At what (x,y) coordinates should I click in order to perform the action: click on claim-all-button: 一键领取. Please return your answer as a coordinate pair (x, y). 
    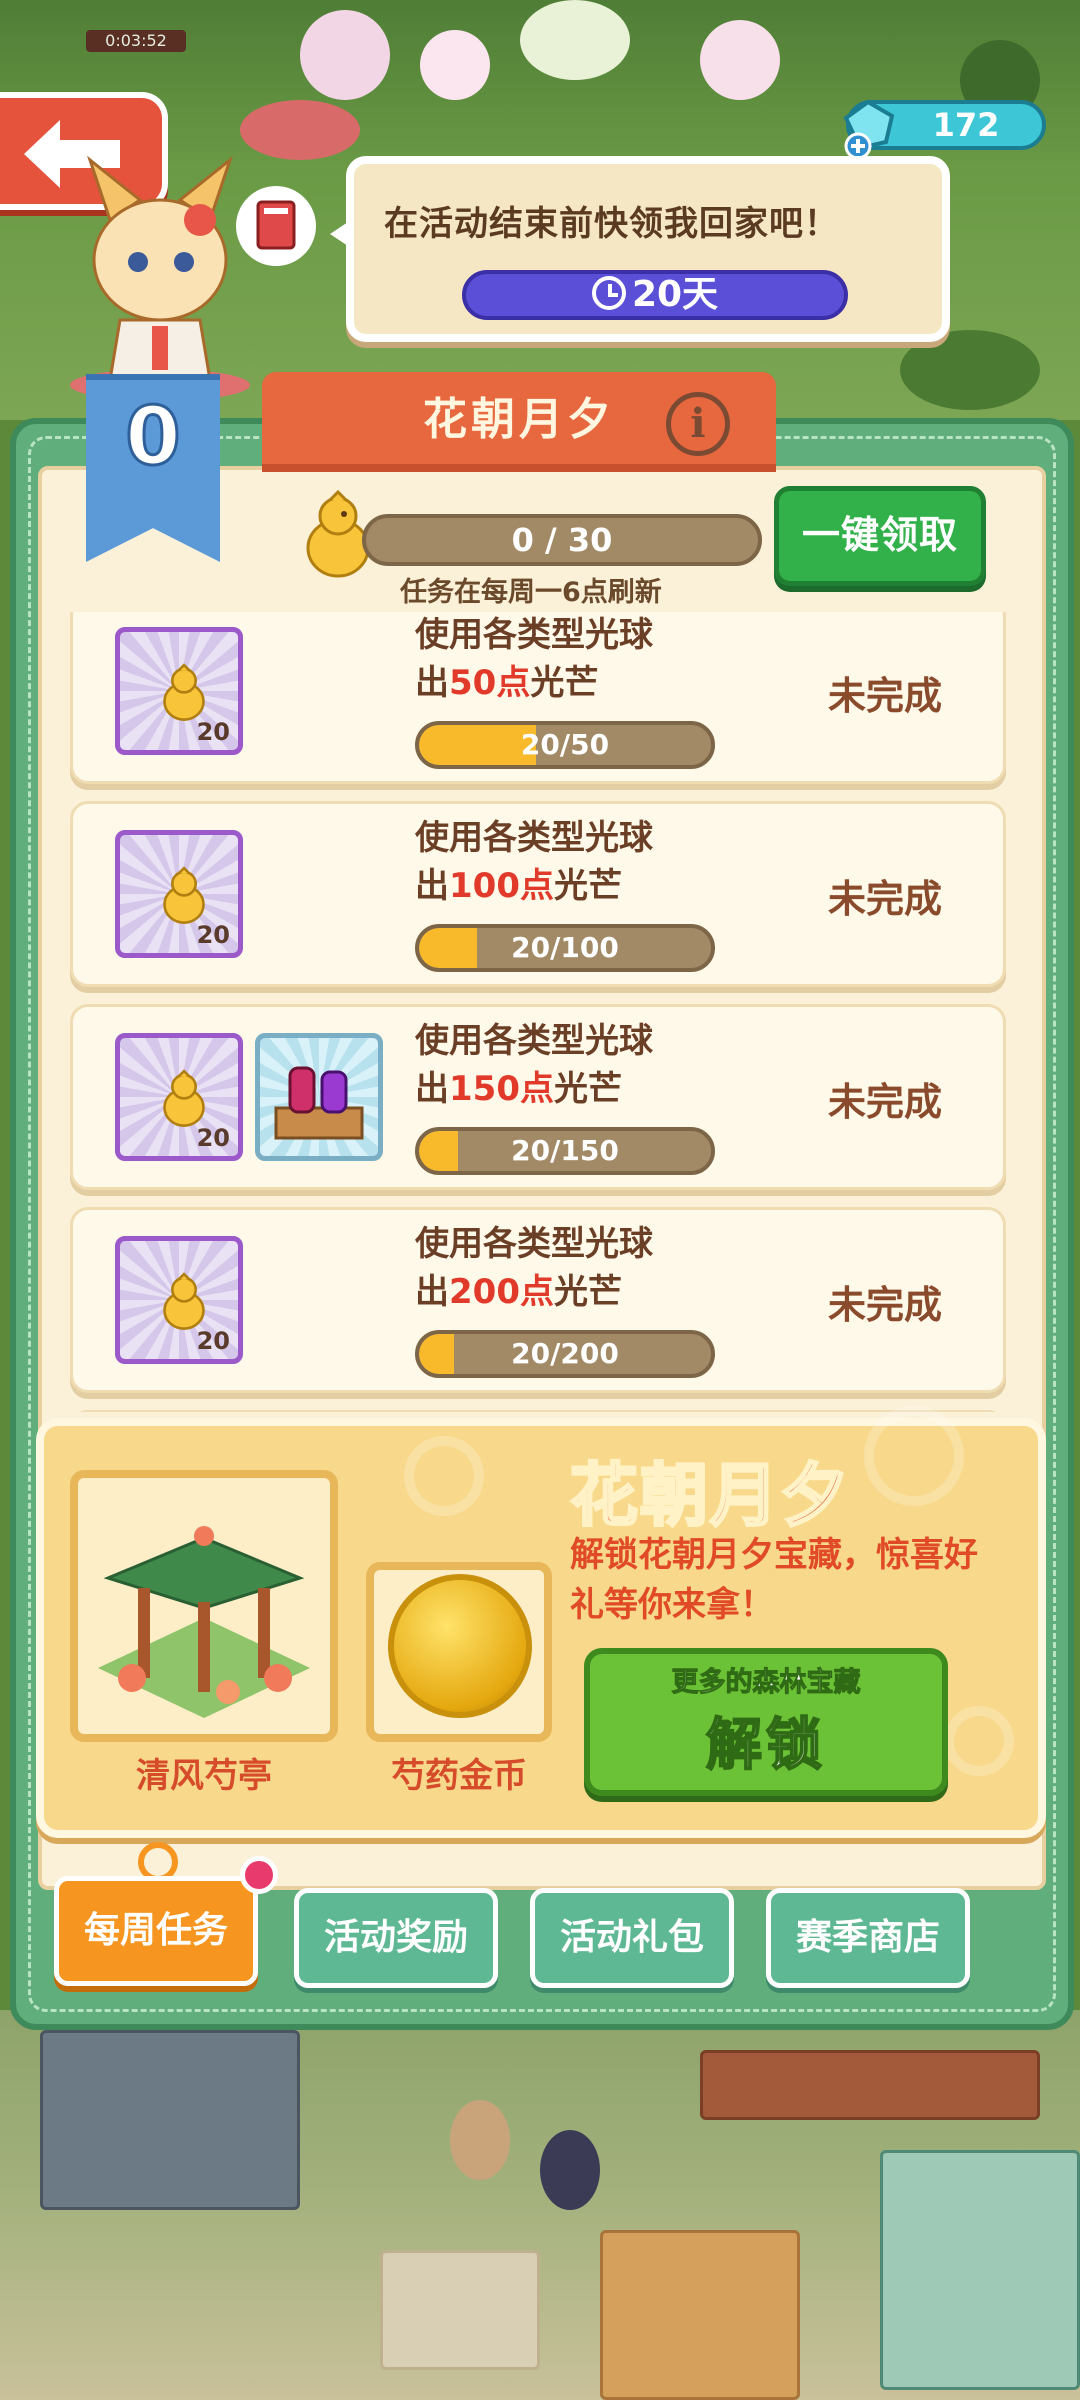
    Looking at the image, I should click on (880, 536).